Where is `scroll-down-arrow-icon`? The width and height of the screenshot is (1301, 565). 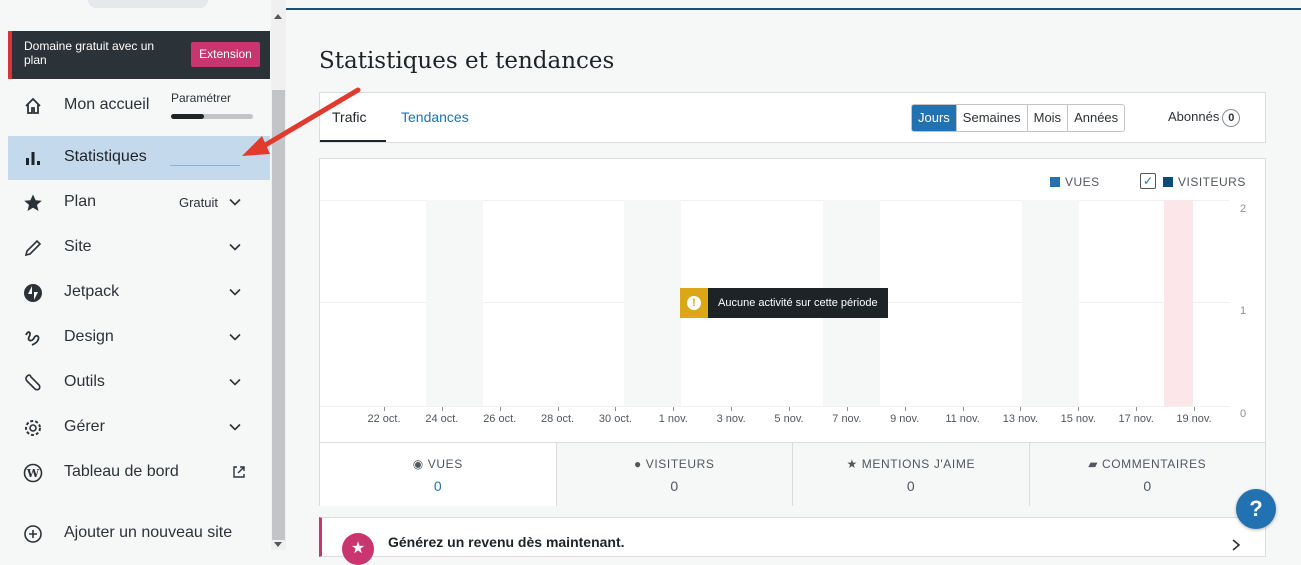 scroll-down-arrow-icon is located at coordinates (278, 544).